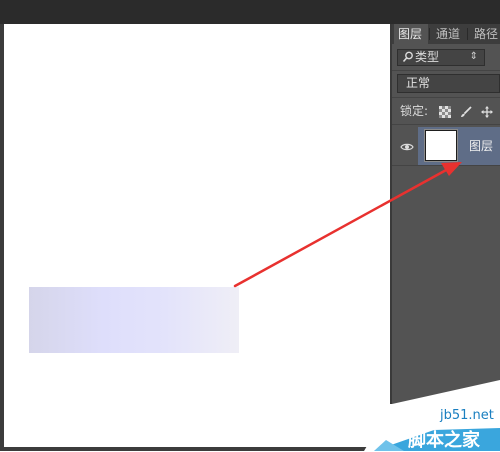 The height and width of the screenshot is (452, 500). I want to click on blend-mode-select: 正常, so click(448, 83).